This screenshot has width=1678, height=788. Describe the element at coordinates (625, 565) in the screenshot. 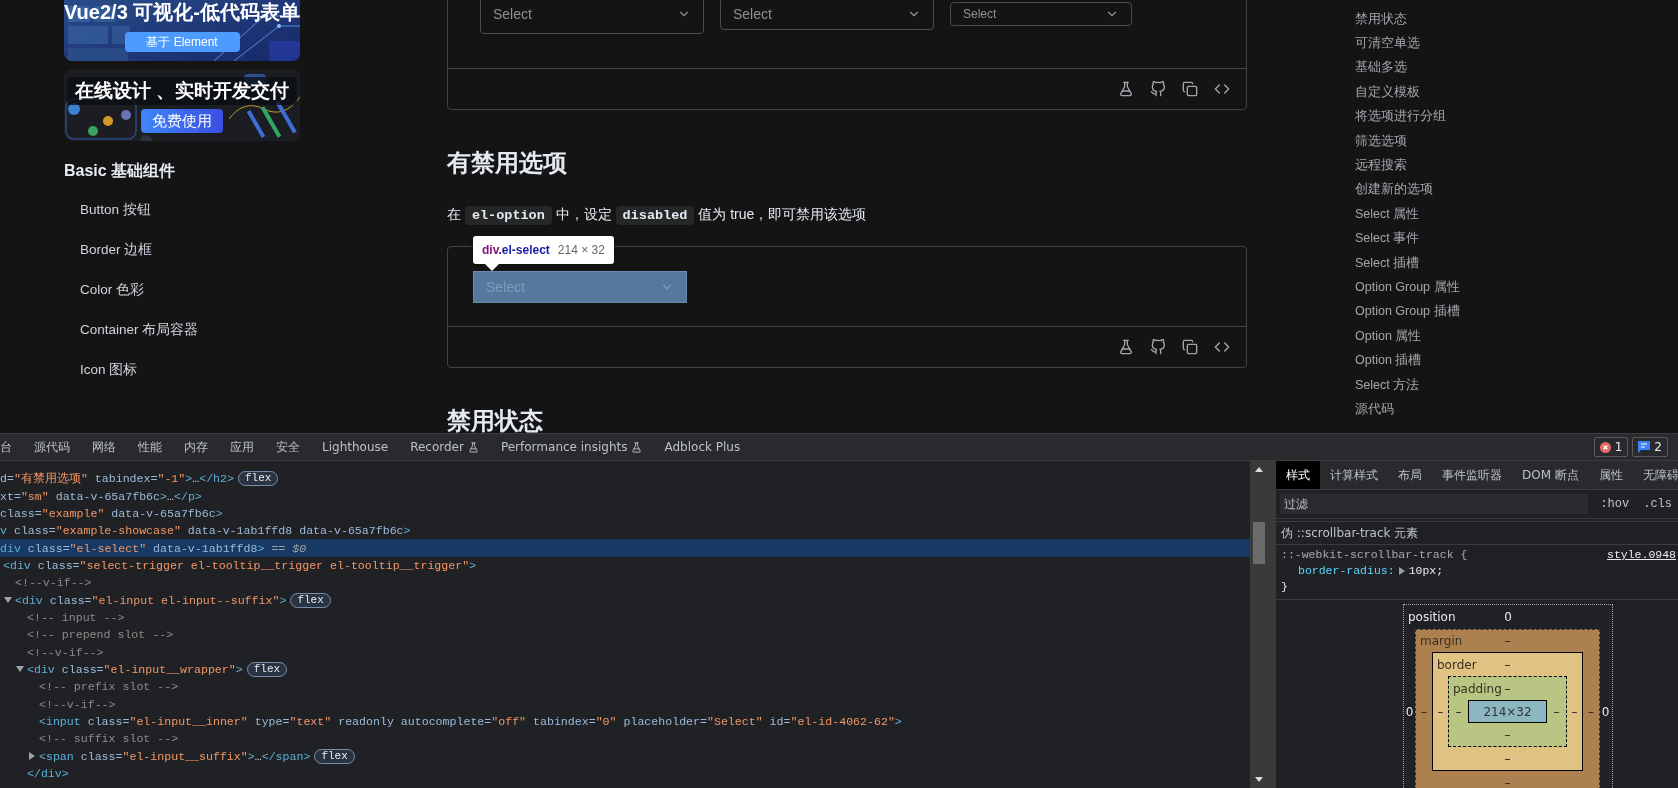

I see `dom-node-row: <div class="select-trigger el-tooltip__trigger el-tooltip__trigger">` at that location.